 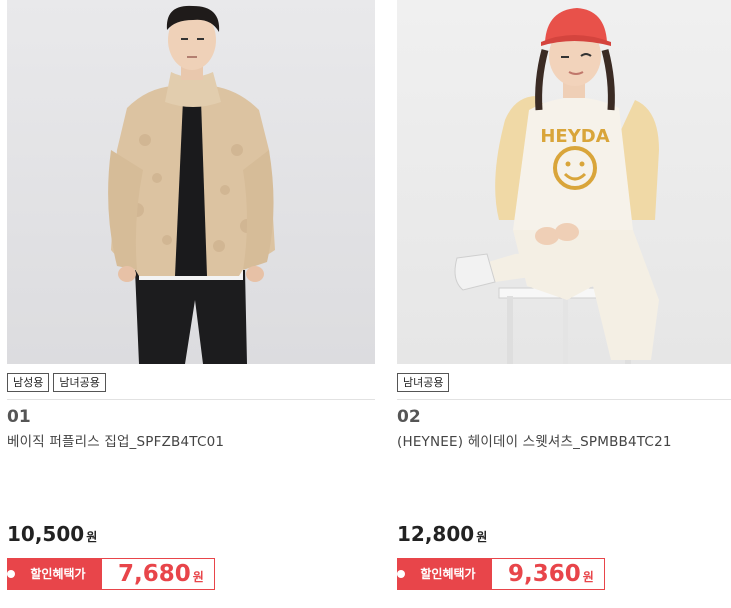 I want to click on original-price: 12,800 원, so click(x=442, y=534).